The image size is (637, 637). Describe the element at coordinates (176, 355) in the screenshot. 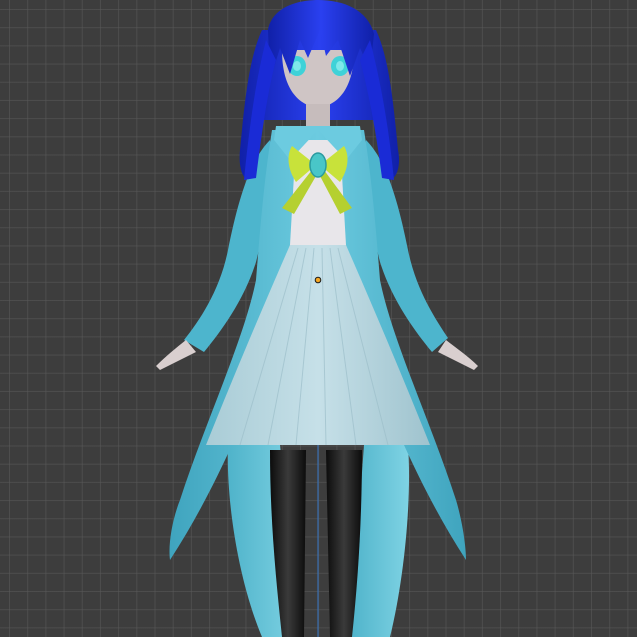

I see `hand-left` at that location.